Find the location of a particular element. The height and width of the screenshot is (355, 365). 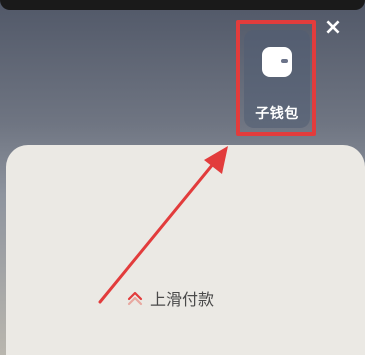

swipe-up-hint: 上滑付款 is located at coordinates (170, 298).